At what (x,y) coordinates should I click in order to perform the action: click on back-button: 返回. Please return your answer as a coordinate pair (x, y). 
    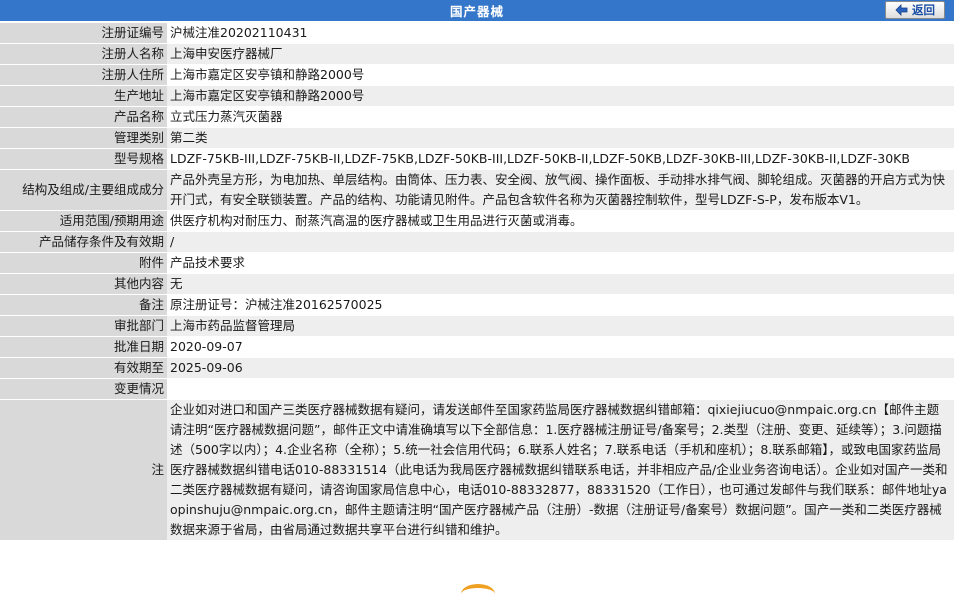
    Looking at the image, I should click on (915, 10).